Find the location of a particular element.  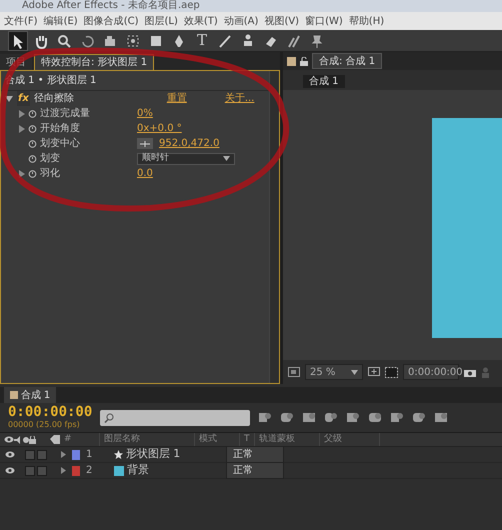

property-name: 划变 is located at coordinates (50, 159).